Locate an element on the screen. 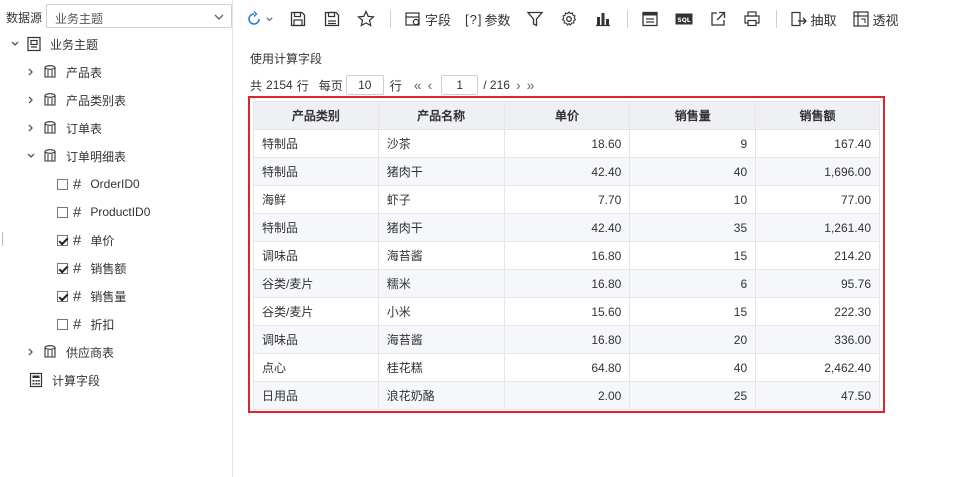 The width and height of the screenshot is (979, 477). field-item: # 销售额 is located at coordinates (91, 268).